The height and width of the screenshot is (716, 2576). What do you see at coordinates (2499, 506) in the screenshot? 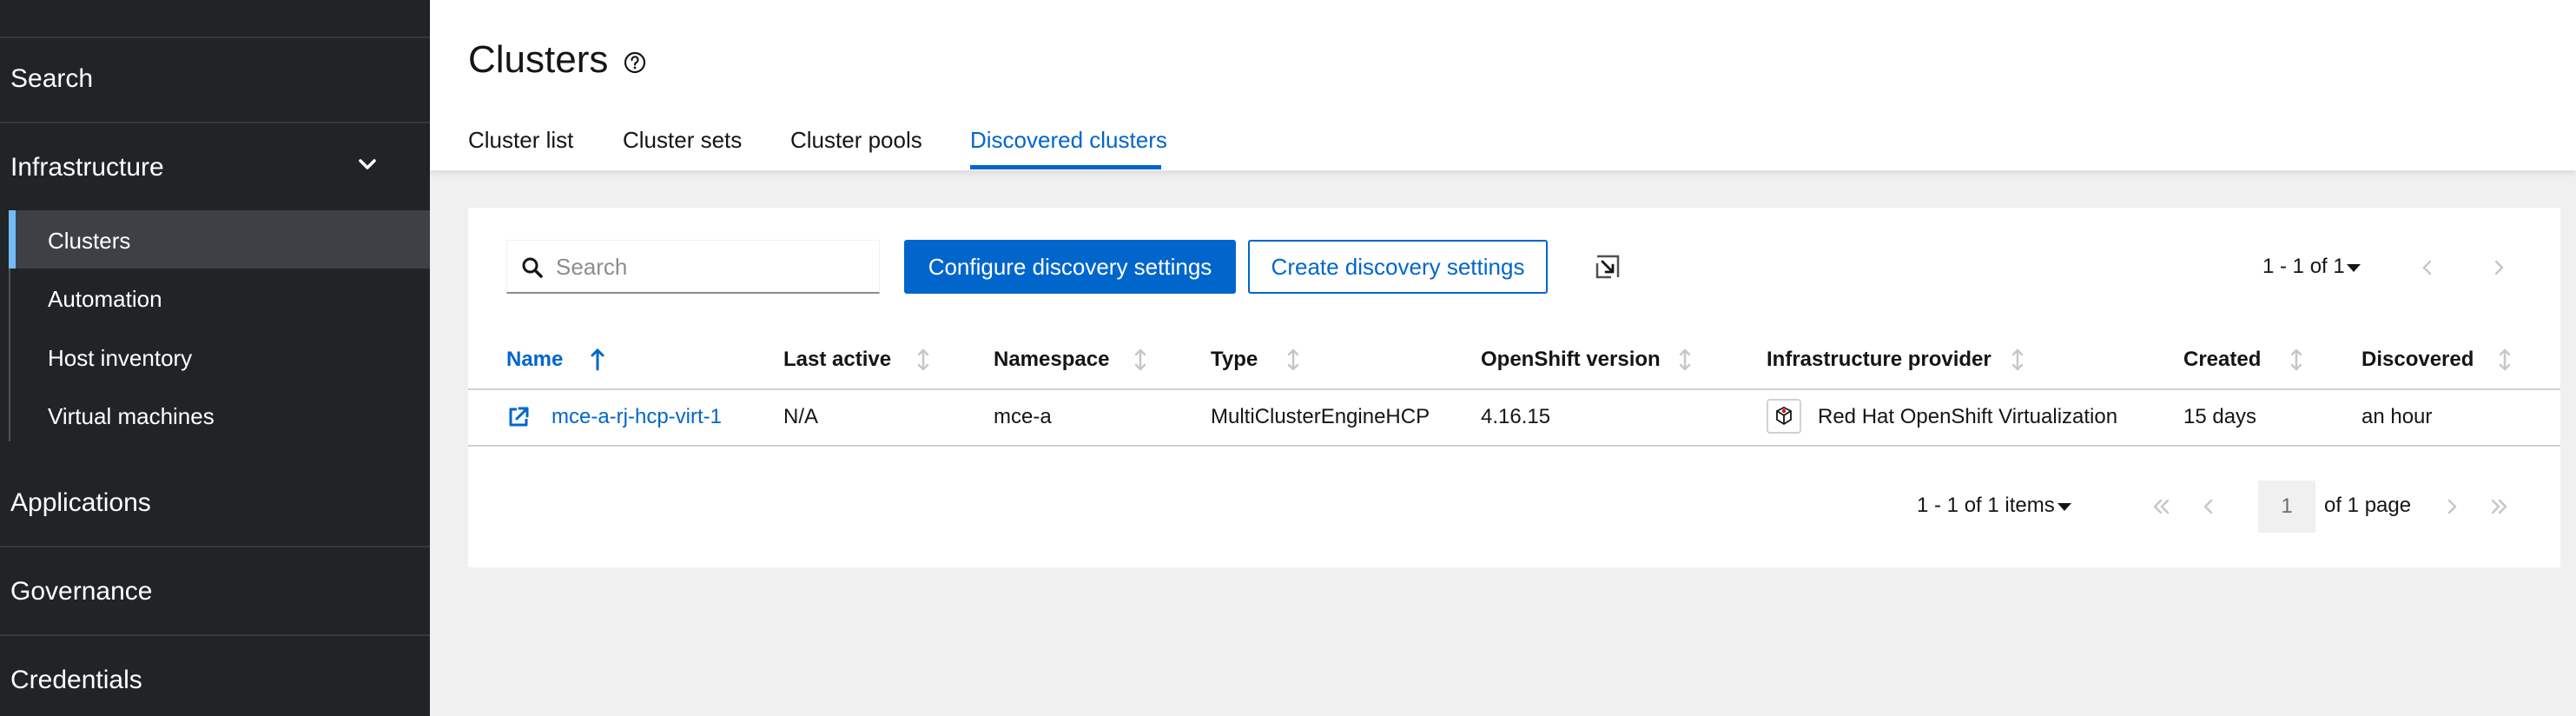
I see `last-page-icon` at bounding box center [2499, 506].